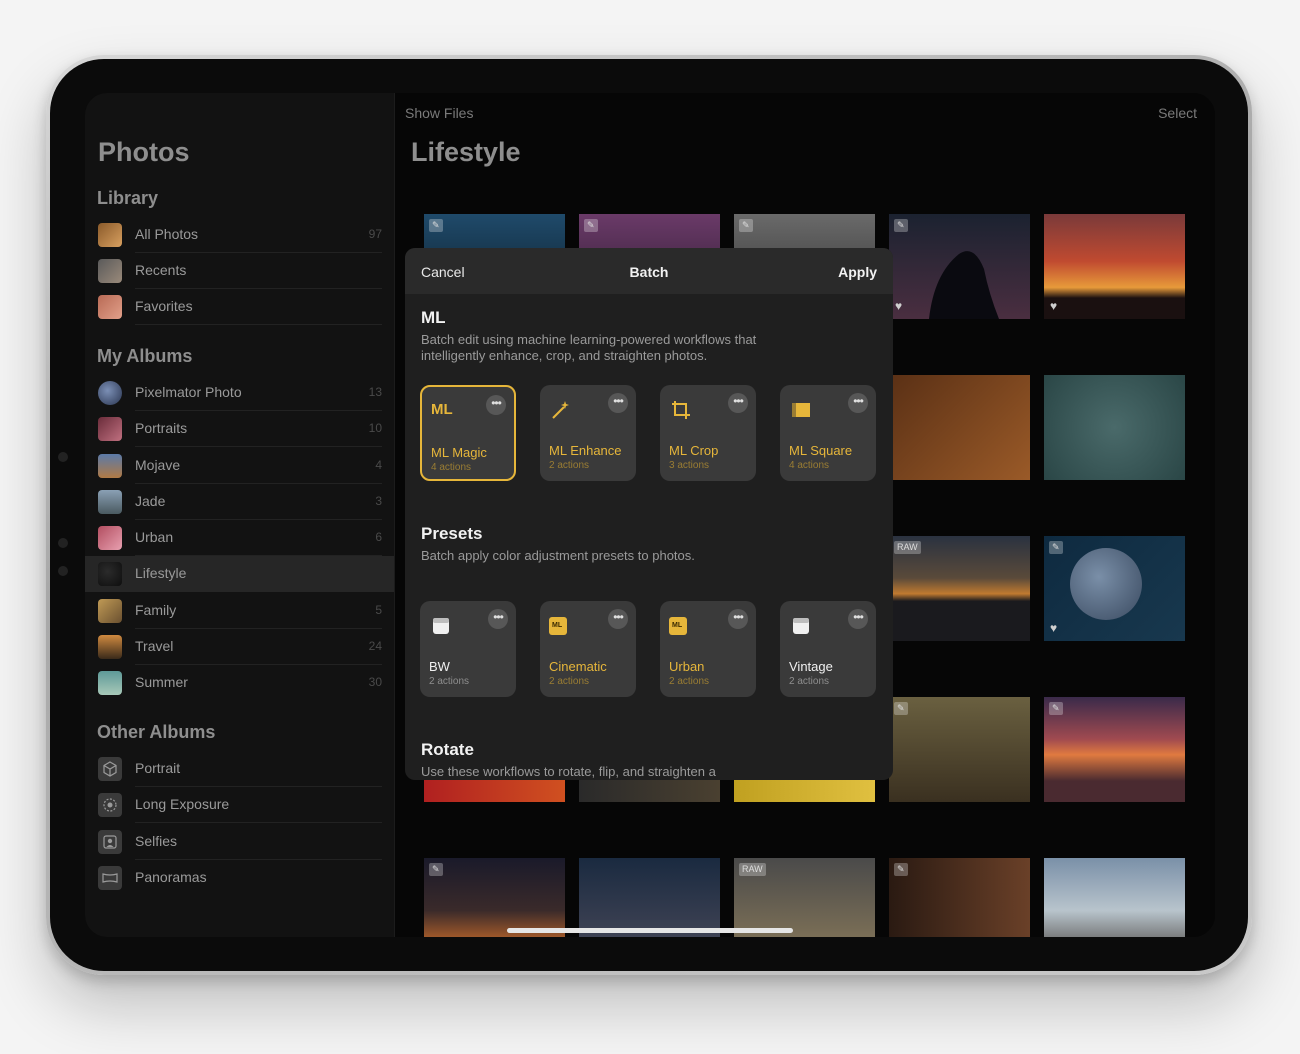  What do you see at coordinates (1177, 113) in the screenshot?
I see `select-button: Select` at bounding box center [1177, 113].